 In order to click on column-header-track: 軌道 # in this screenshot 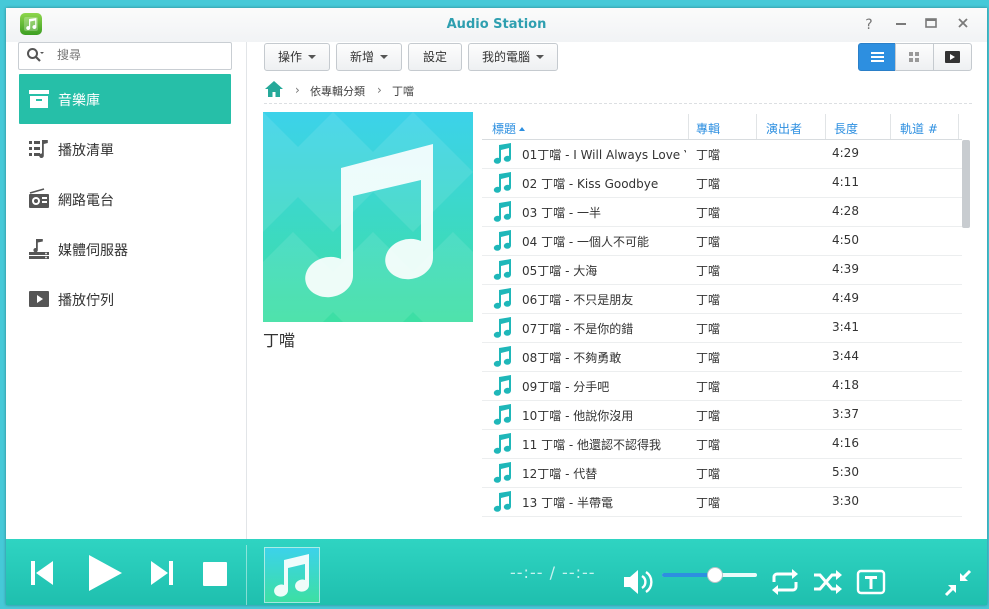, I will do `click(919, 128)`.